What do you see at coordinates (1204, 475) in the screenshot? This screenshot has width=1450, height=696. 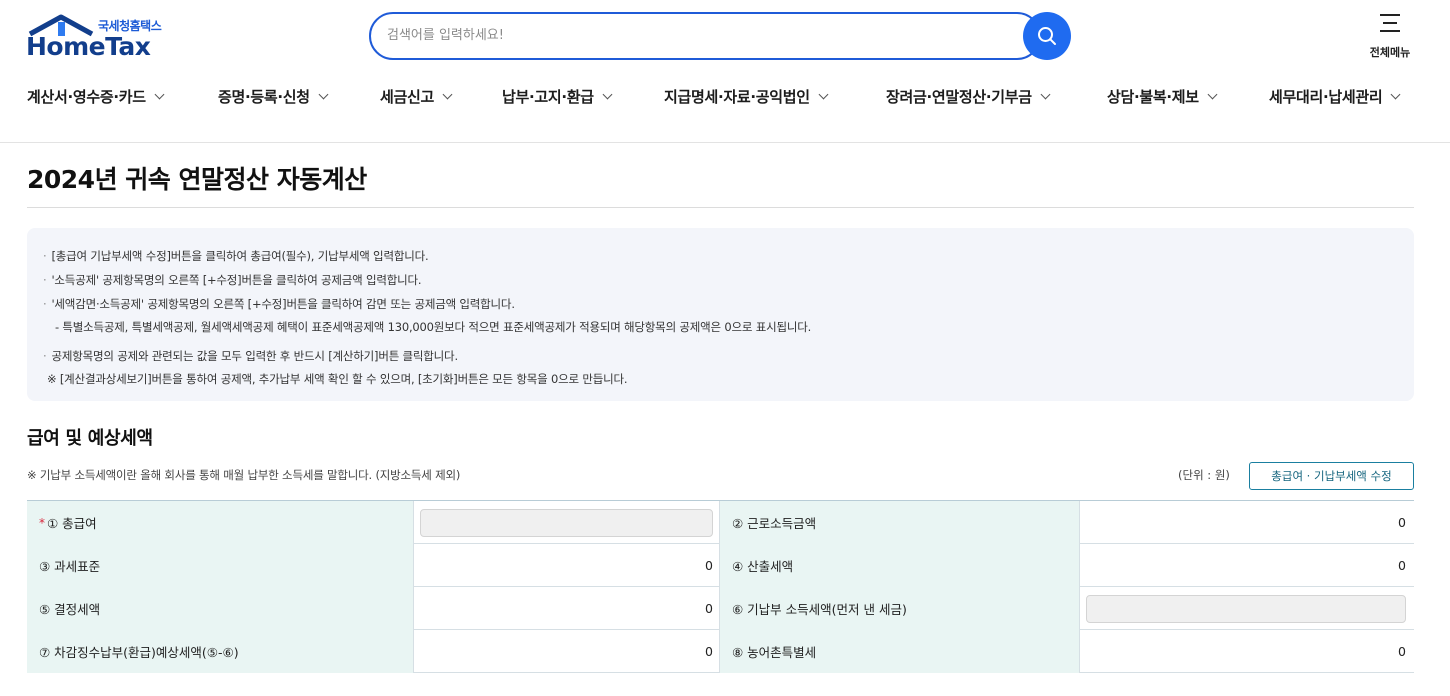 I see `unit-label: (단위 : 원)` at bounding box center [1204, 475].